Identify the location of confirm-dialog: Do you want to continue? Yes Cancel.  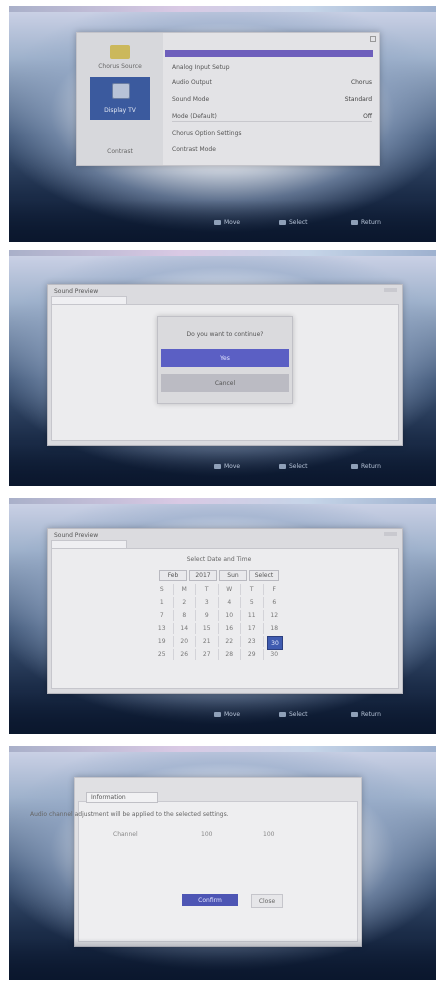
(225, 360).